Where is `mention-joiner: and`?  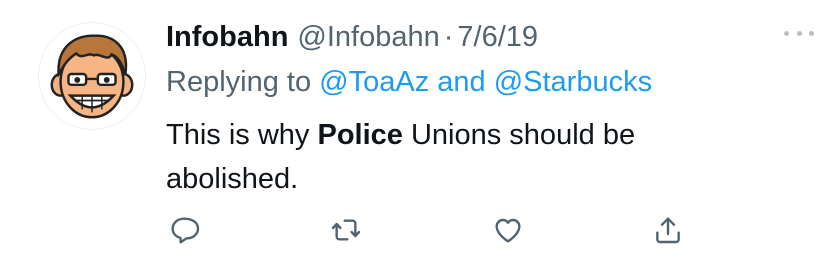 mention-joiner: and is located at coordinates (461, 82).